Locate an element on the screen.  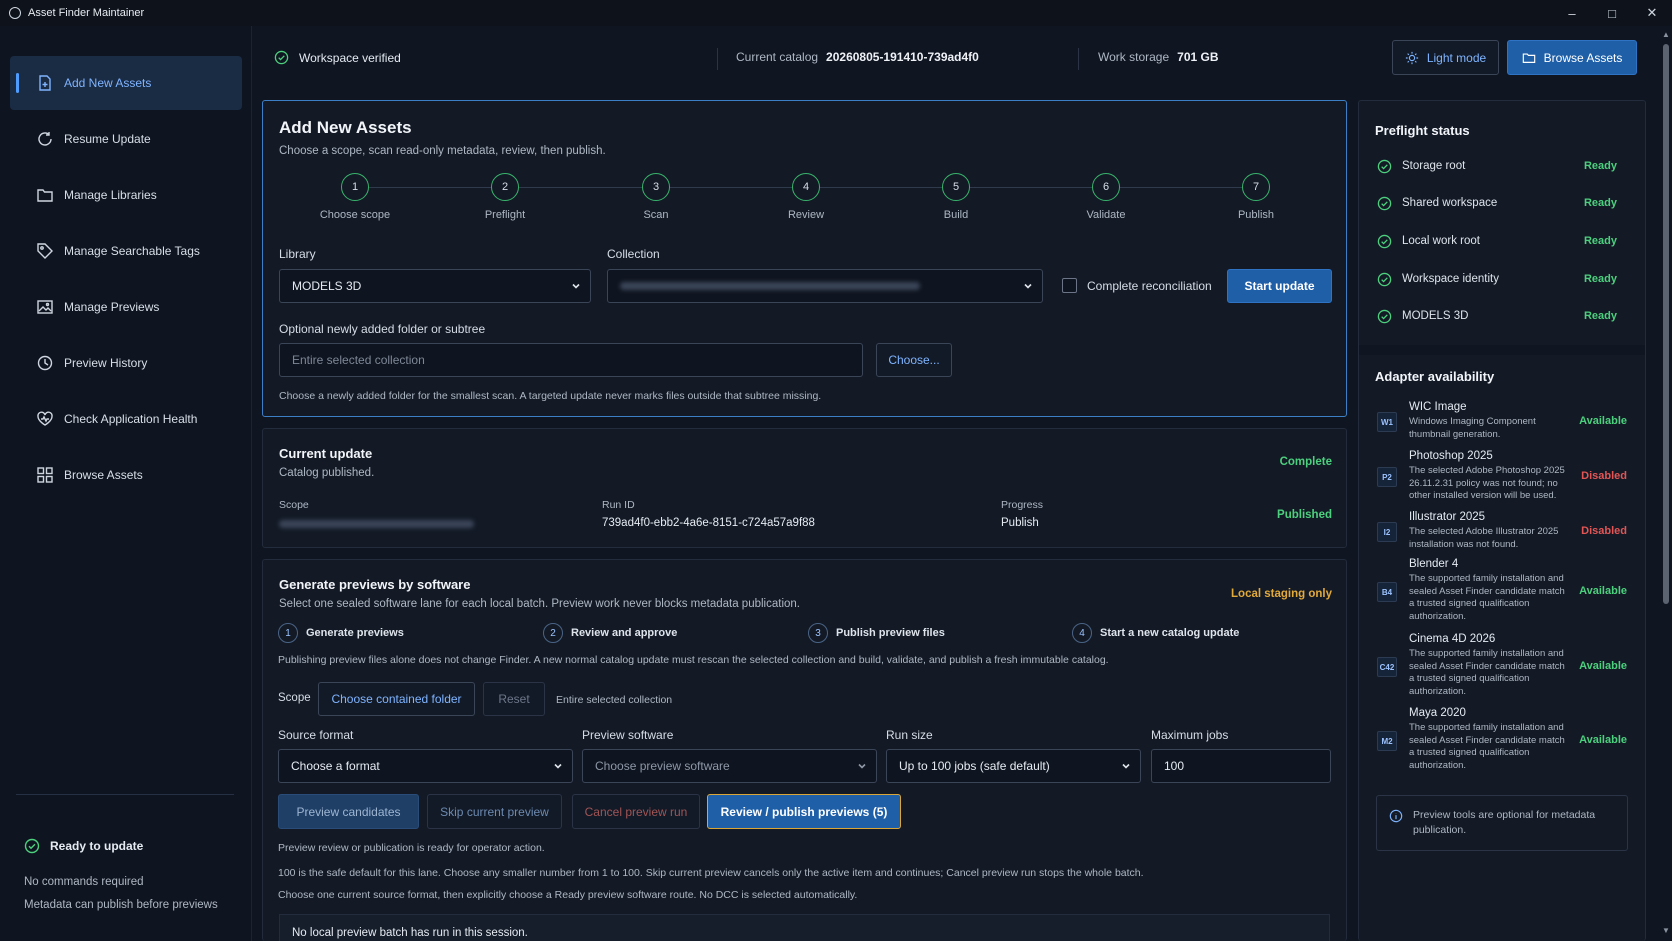
minimize-button: – is located at coordinates (1572, 13).